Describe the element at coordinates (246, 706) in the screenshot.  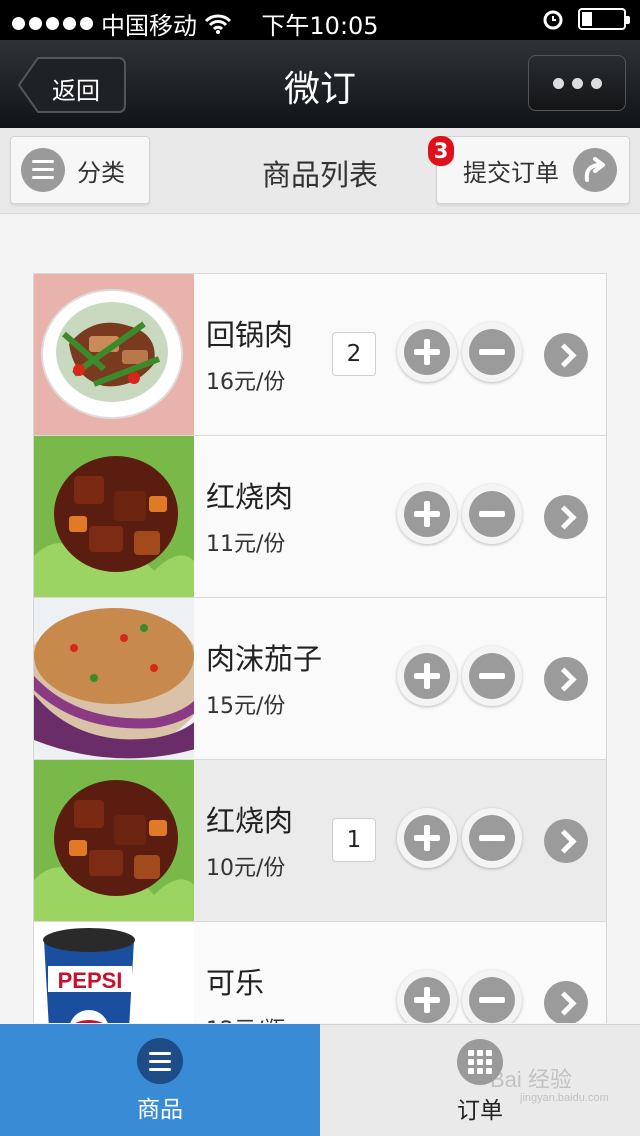
I see `product-price: 15元/份` at that location.